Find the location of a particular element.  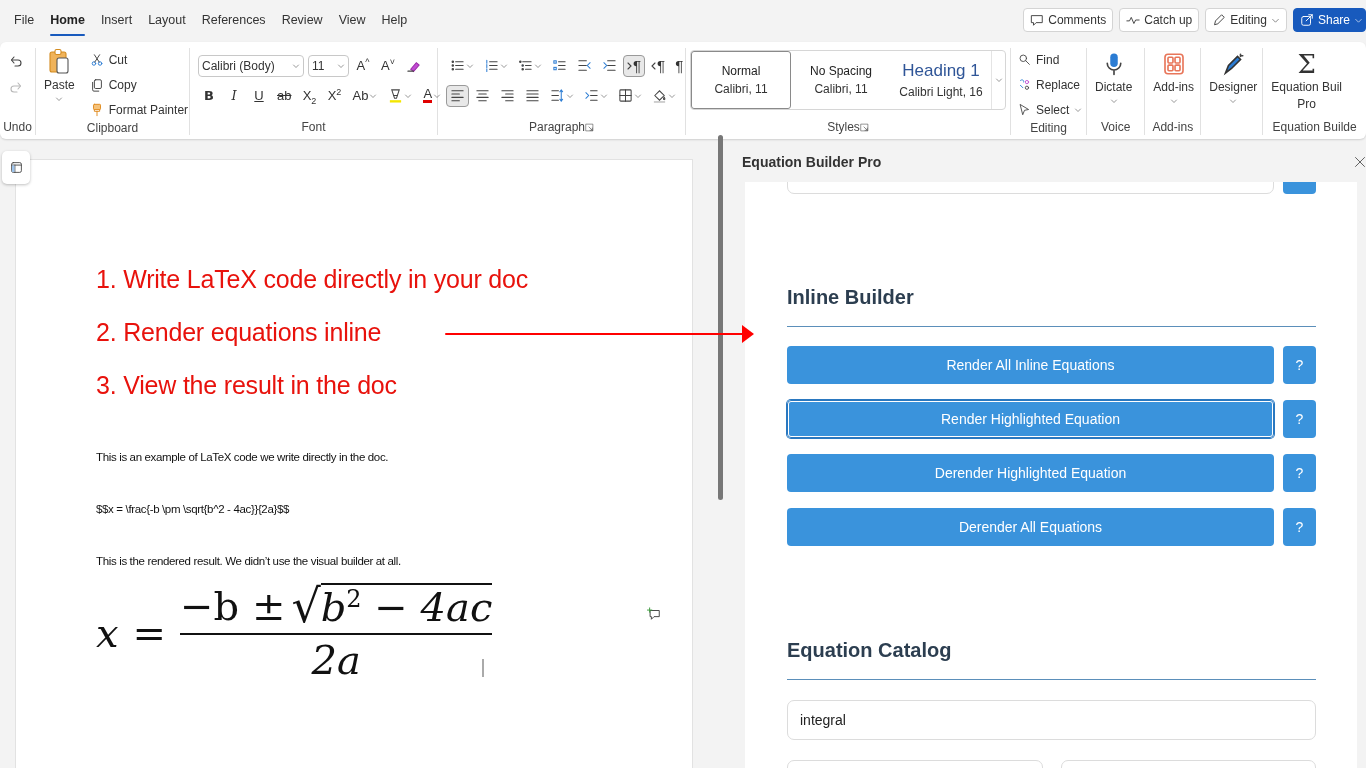

font-size-dropdown: 11 is located at coordinates (328, 65).